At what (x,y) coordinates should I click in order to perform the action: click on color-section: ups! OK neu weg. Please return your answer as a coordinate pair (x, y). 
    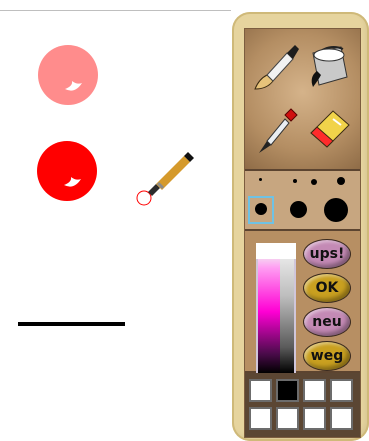
    Looking at the image, I should click on (302, 303).